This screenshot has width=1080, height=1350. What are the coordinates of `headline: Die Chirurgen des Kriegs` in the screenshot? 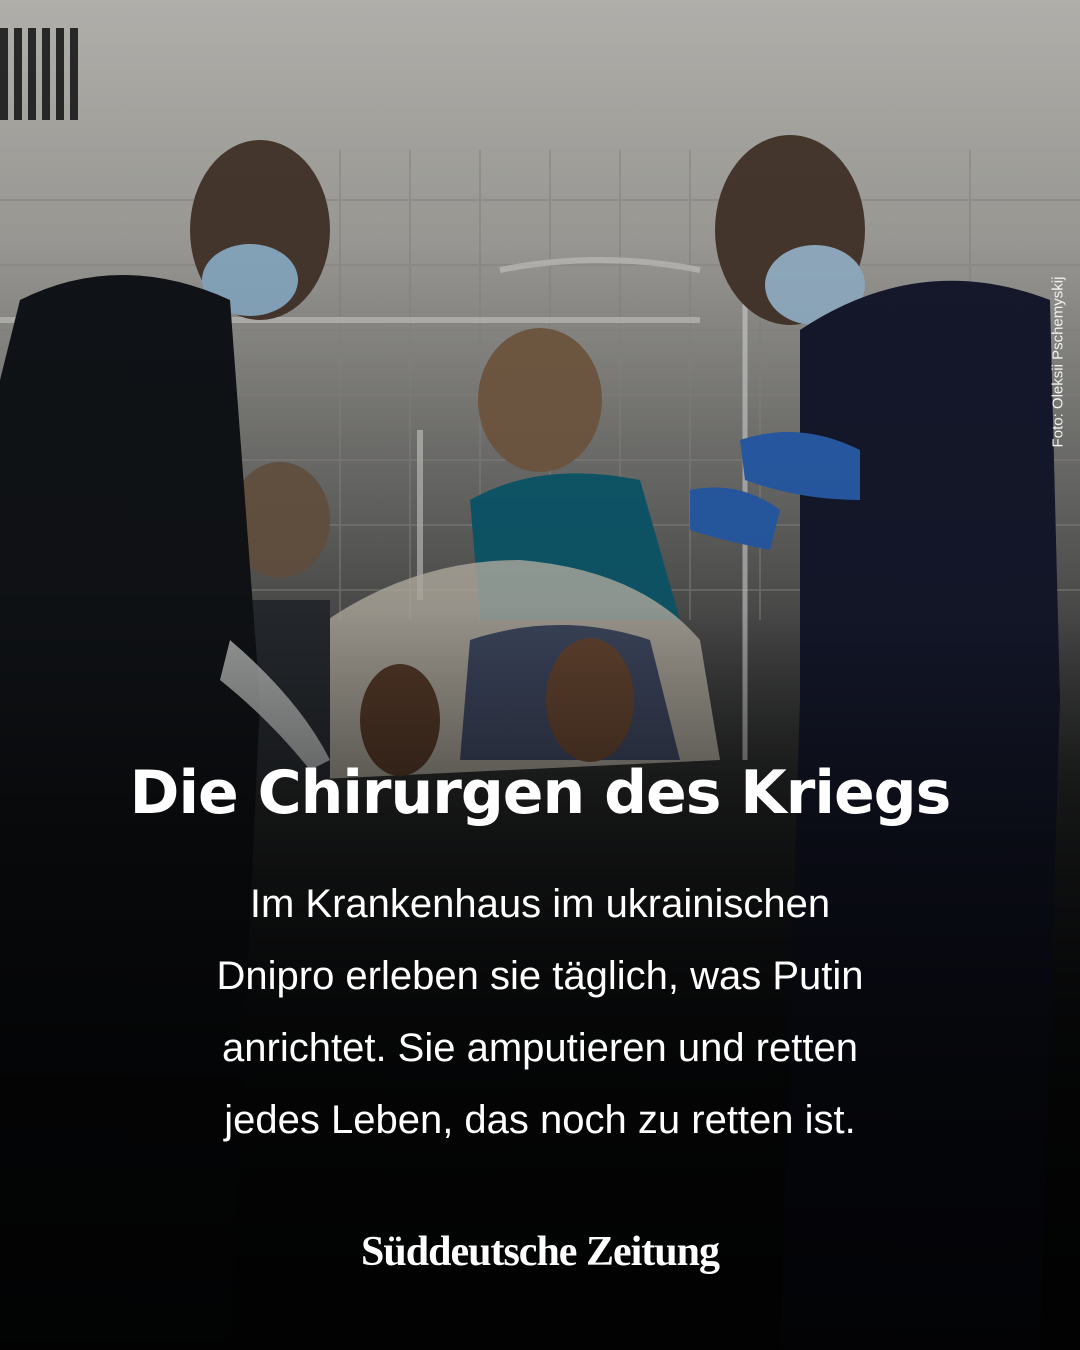 It's located at (540, 793).